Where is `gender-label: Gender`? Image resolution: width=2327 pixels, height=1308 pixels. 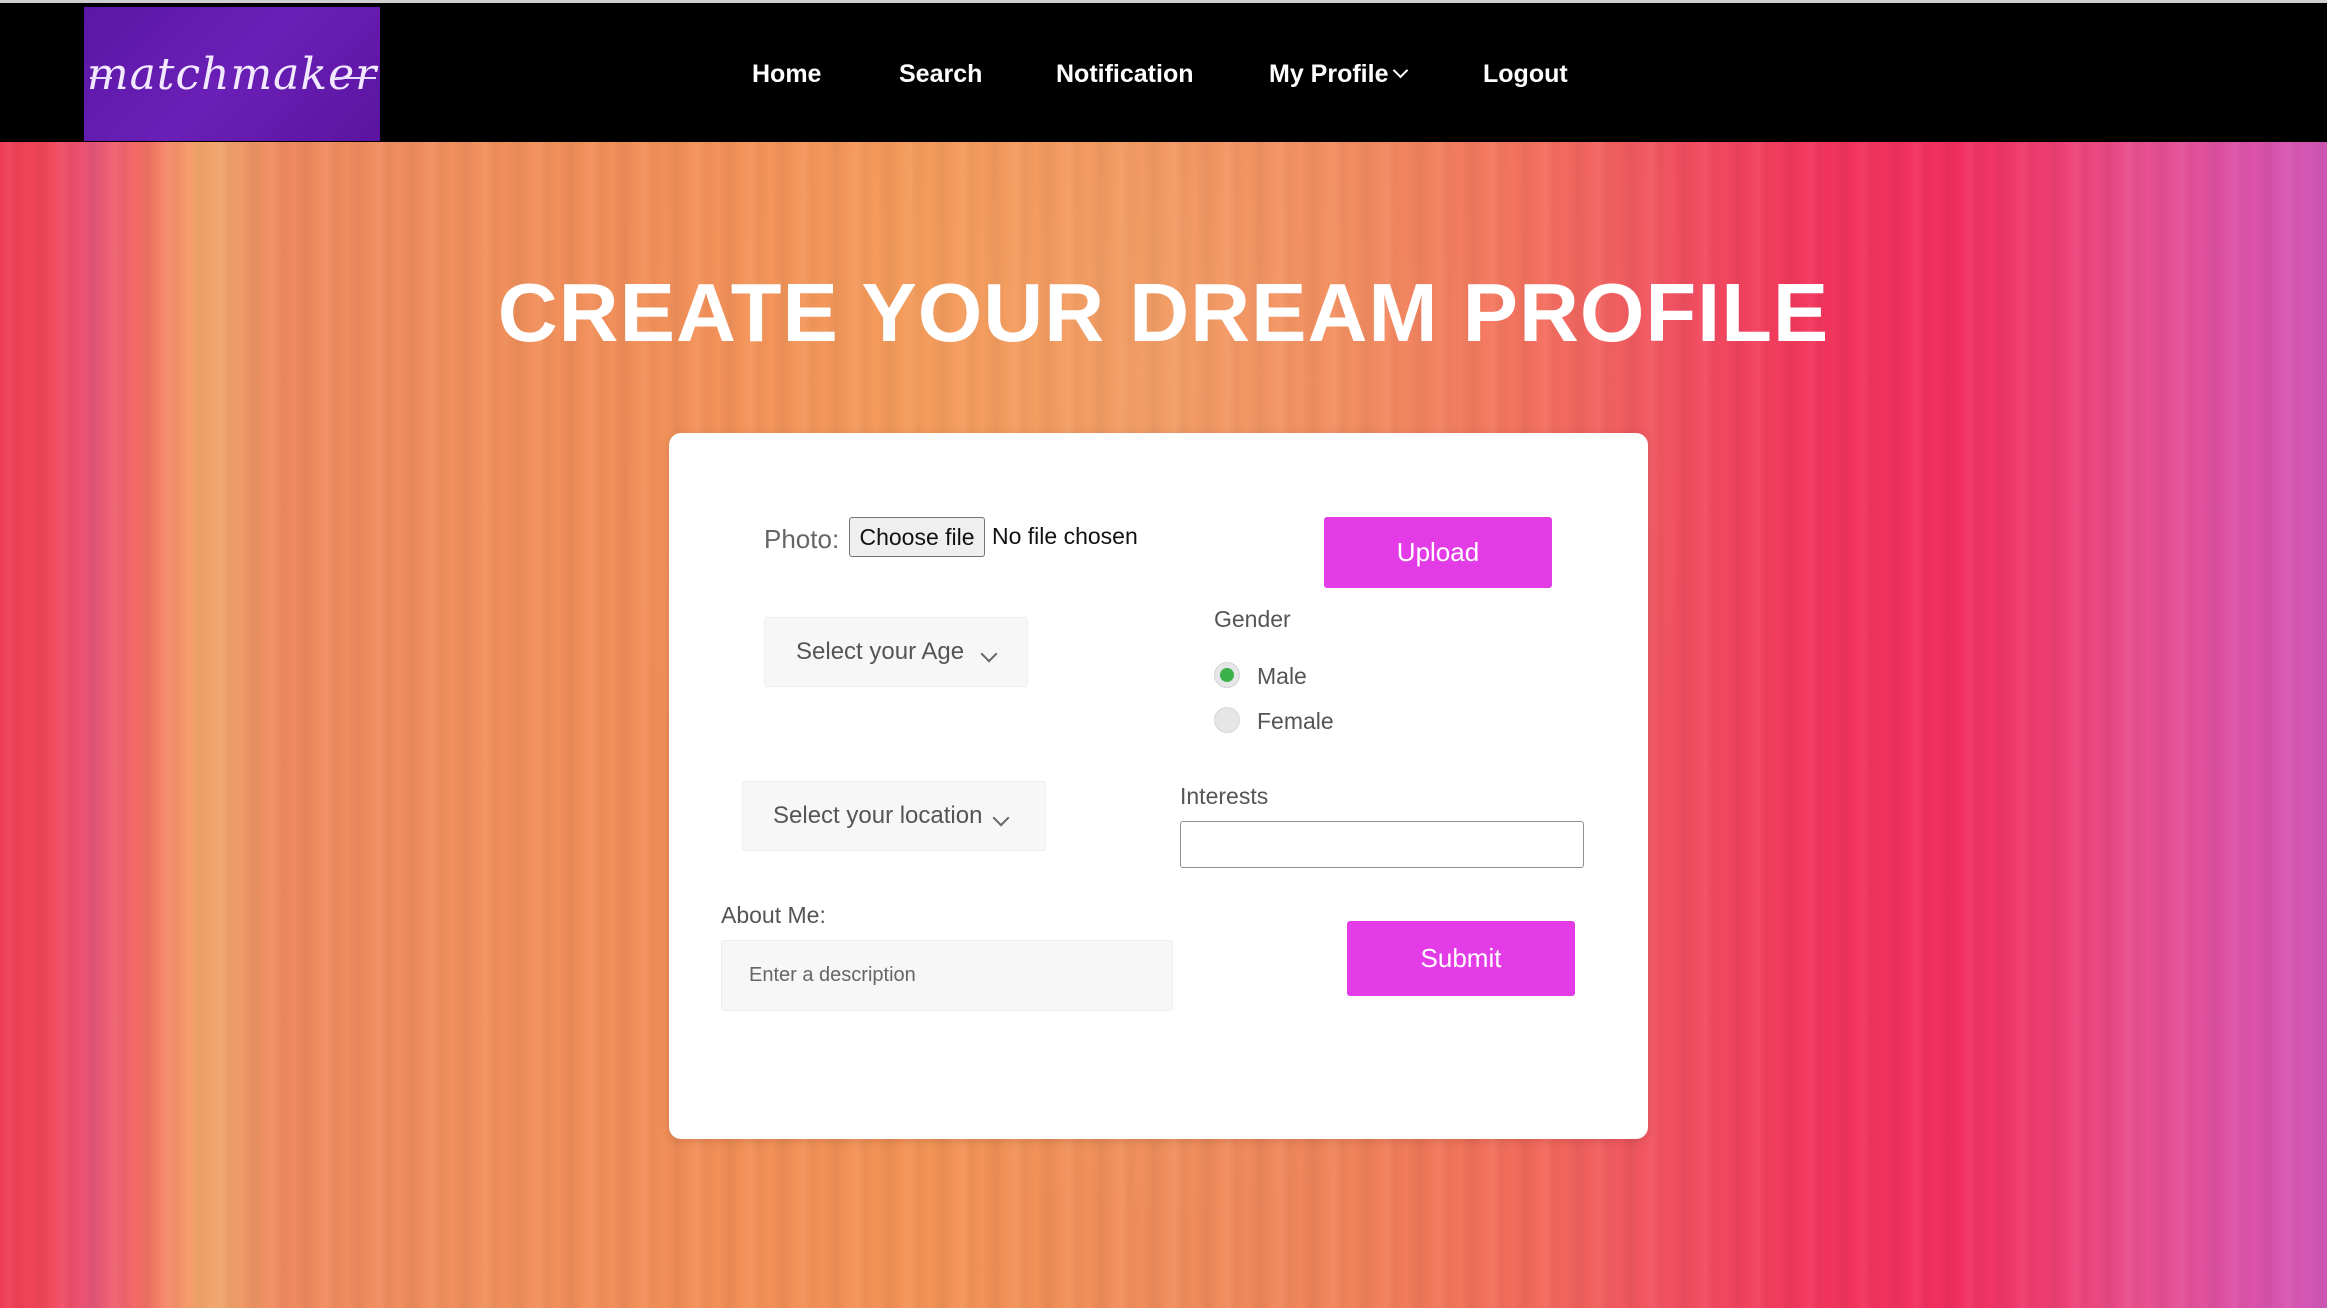 gender-label: Gender is located at coordinates (1252, 619).